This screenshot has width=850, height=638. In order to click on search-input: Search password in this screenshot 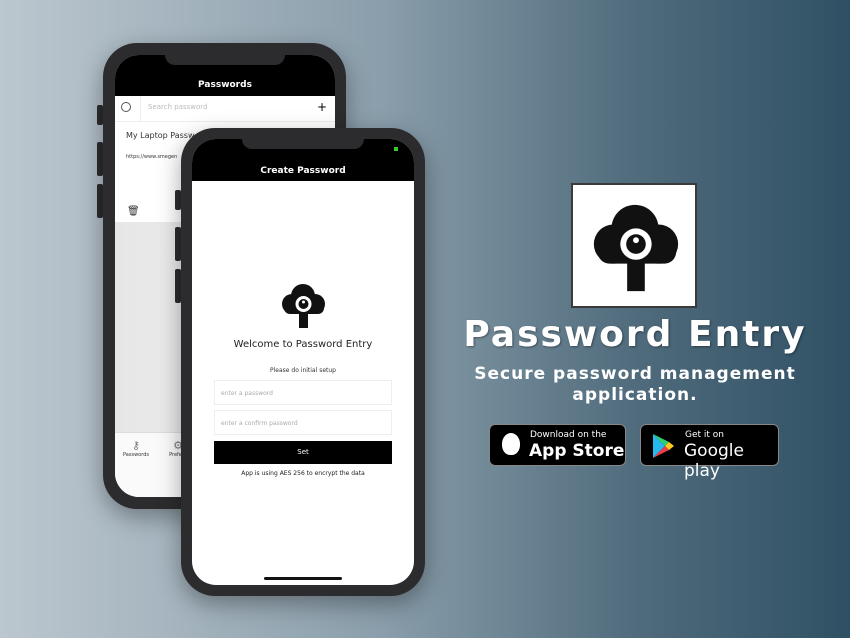, I will do `click(230, 109)`.